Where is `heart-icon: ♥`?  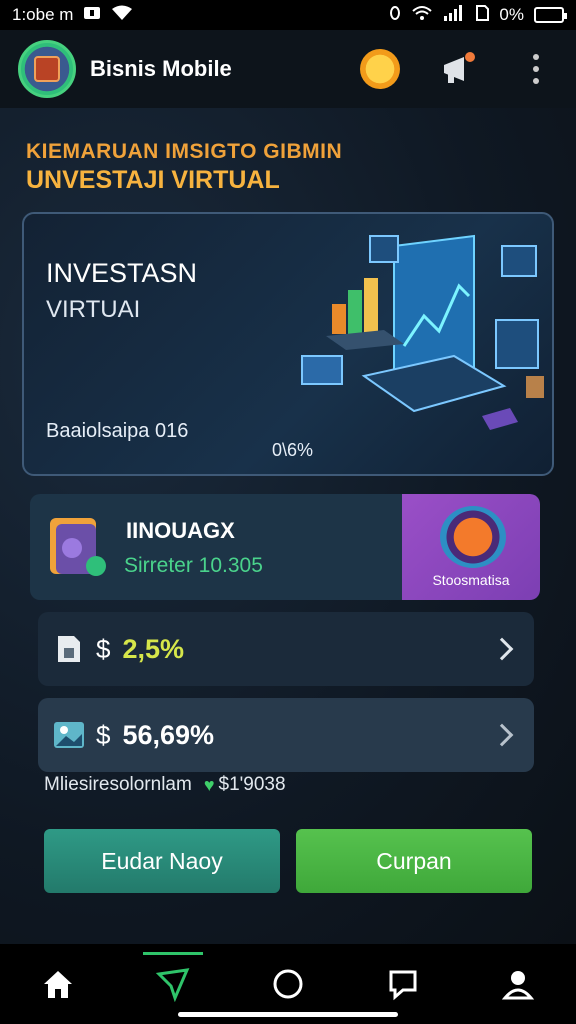
heart-icon: ♥ is located at coordinates (209, 784).